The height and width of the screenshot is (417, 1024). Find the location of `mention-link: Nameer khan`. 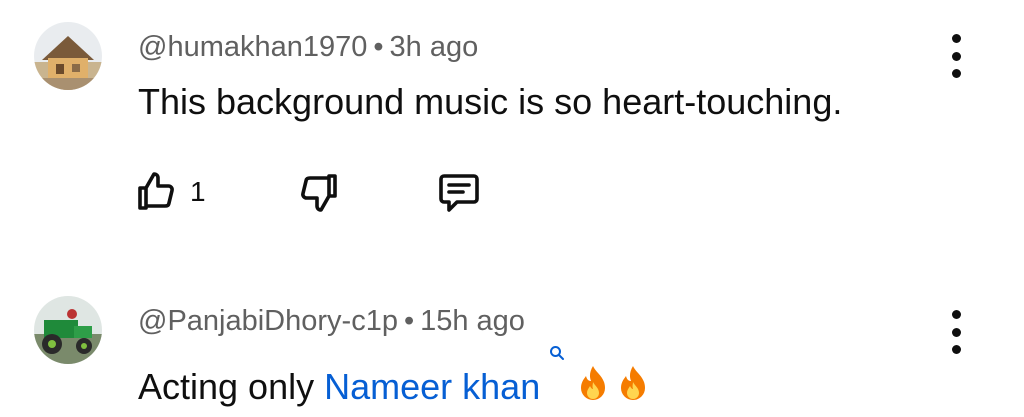

mention-link: Nameer khan is located at coordinates (432, 386).